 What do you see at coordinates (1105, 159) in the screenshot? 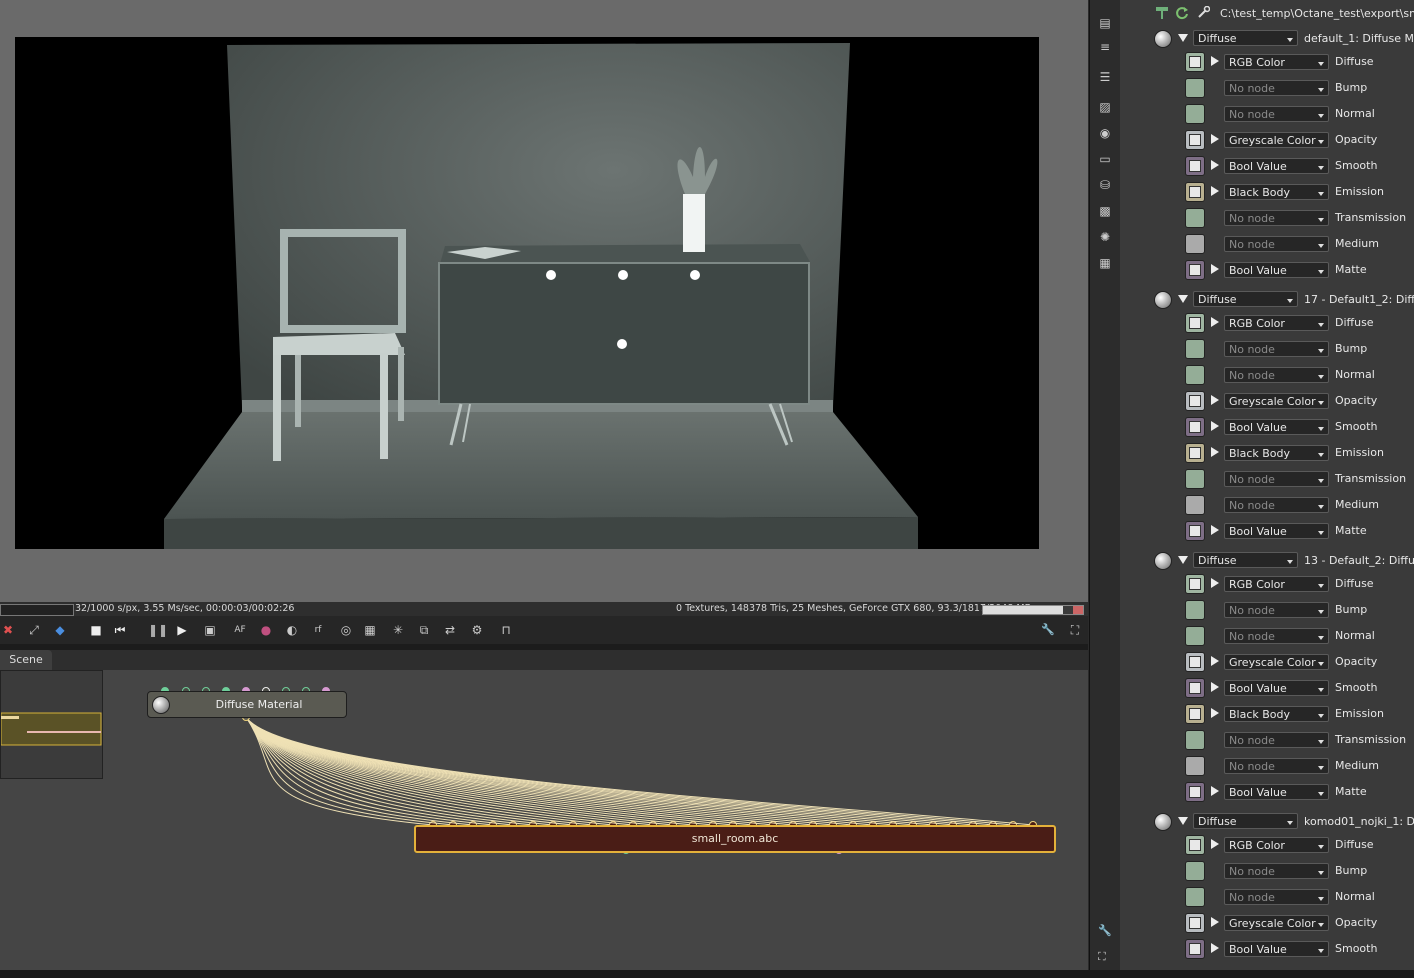
I see `film-icon: ▭` at bounding box center [1105, 159].